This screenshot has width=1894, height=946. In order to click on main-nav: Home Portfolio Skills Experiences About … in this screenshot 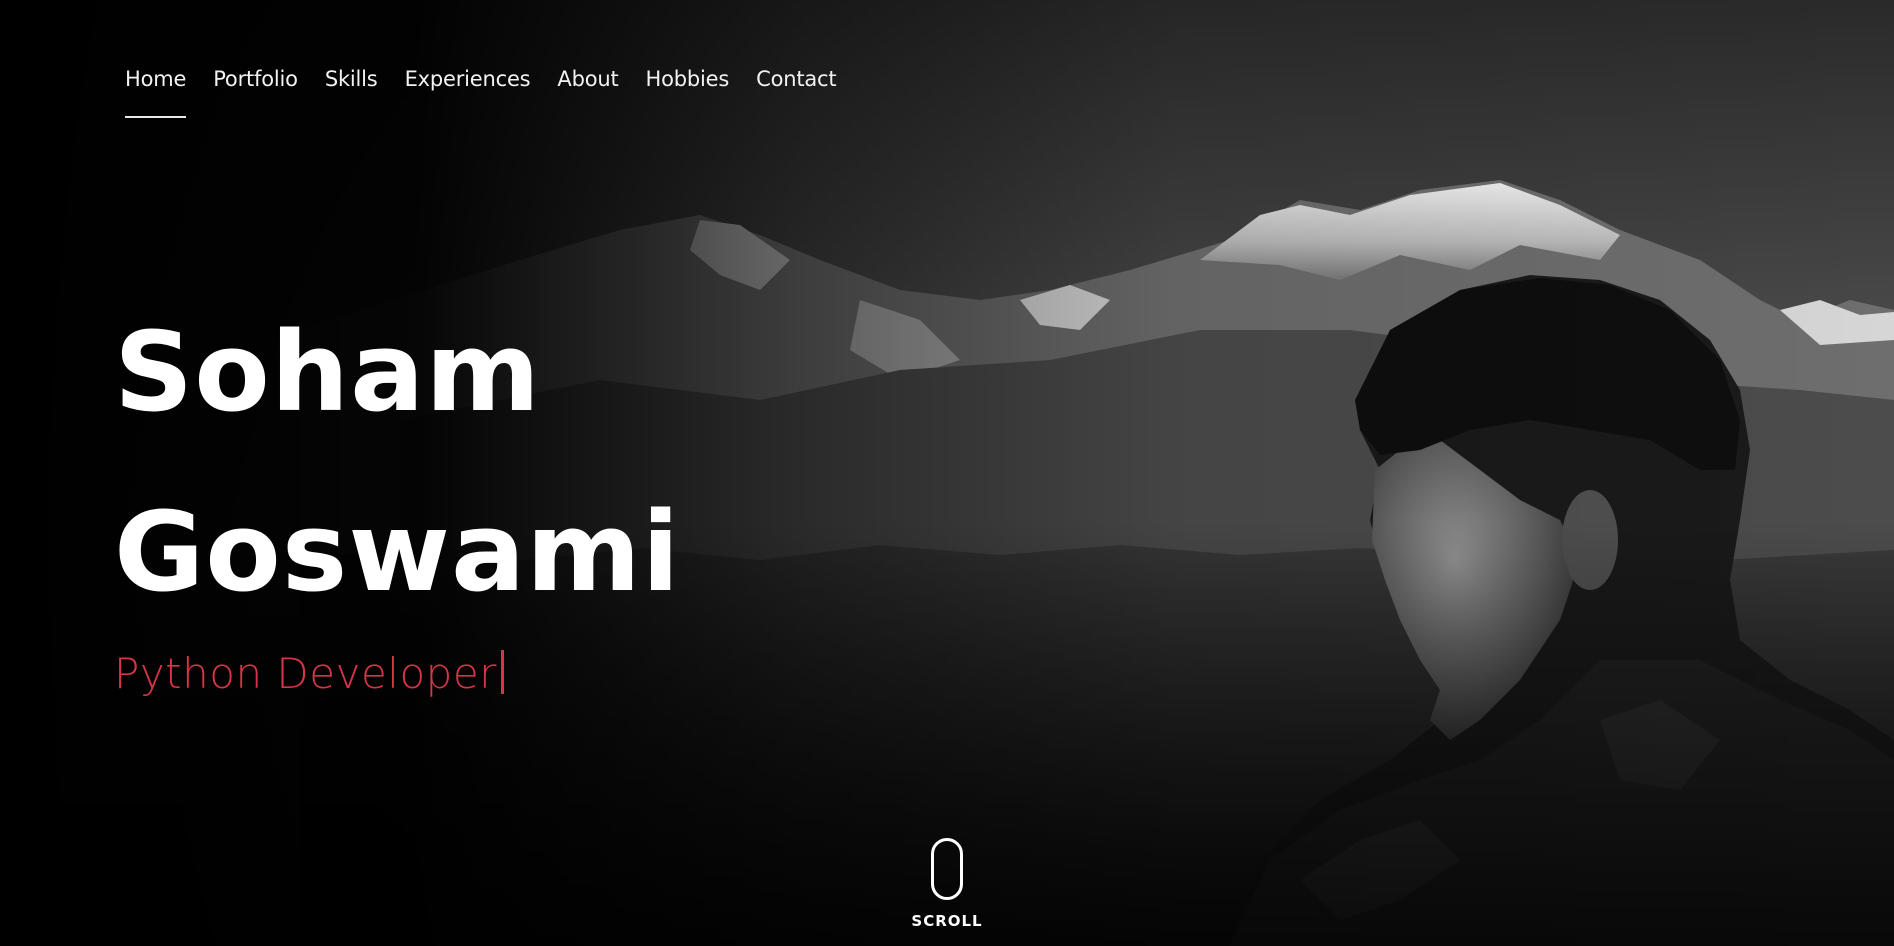, I will do `click(494, 91)`.